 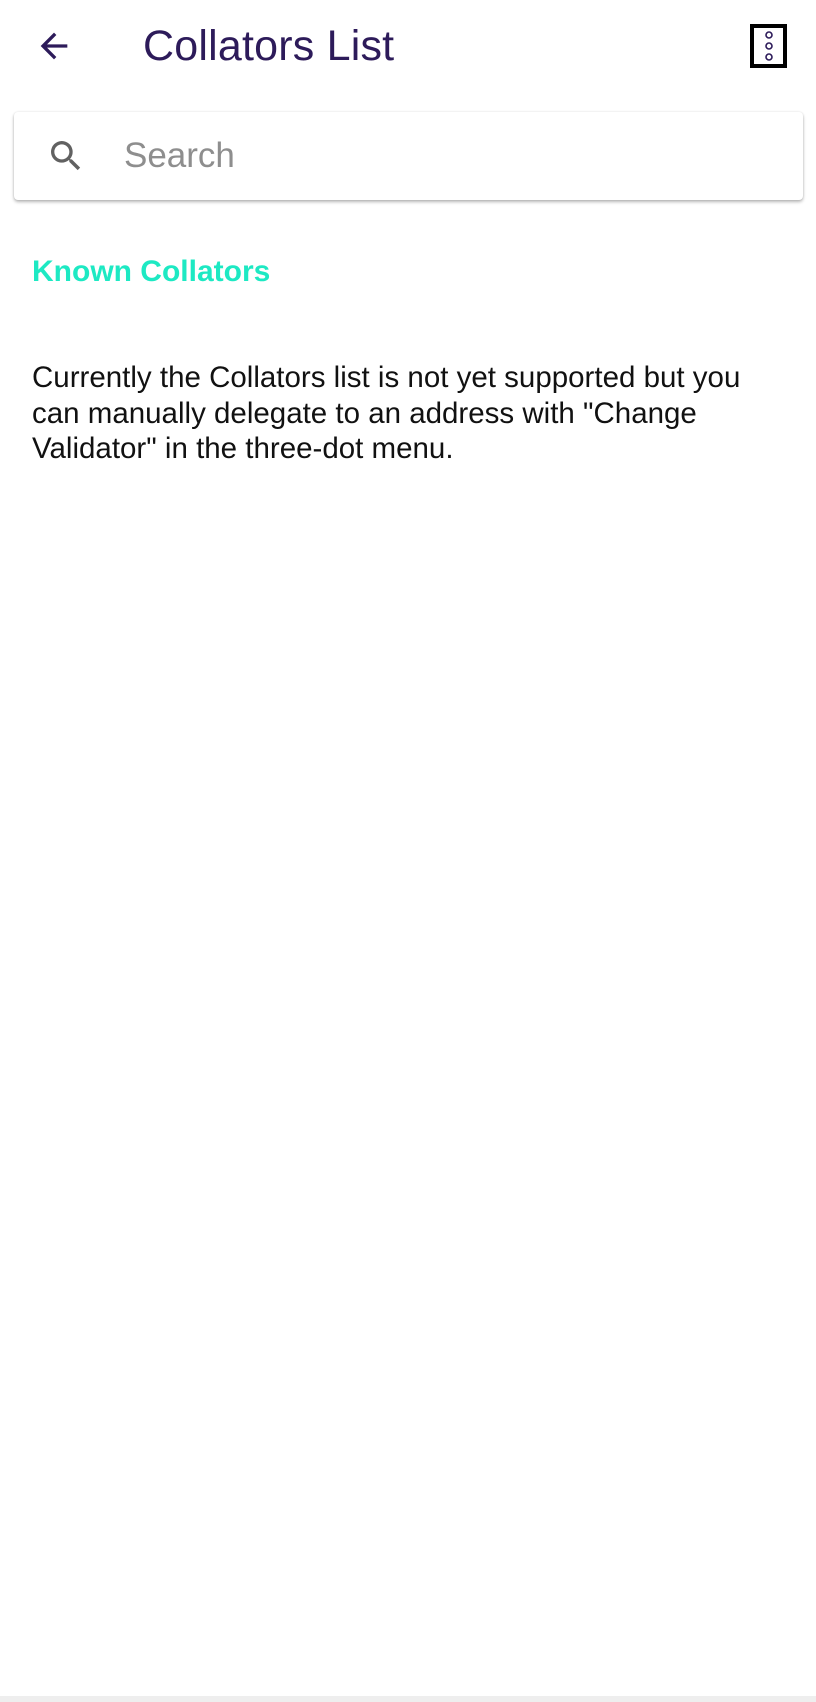 What do you see at coordinates (66, 156) in the screenshot?
I see `search-icon` at bounding box center [66, 156].